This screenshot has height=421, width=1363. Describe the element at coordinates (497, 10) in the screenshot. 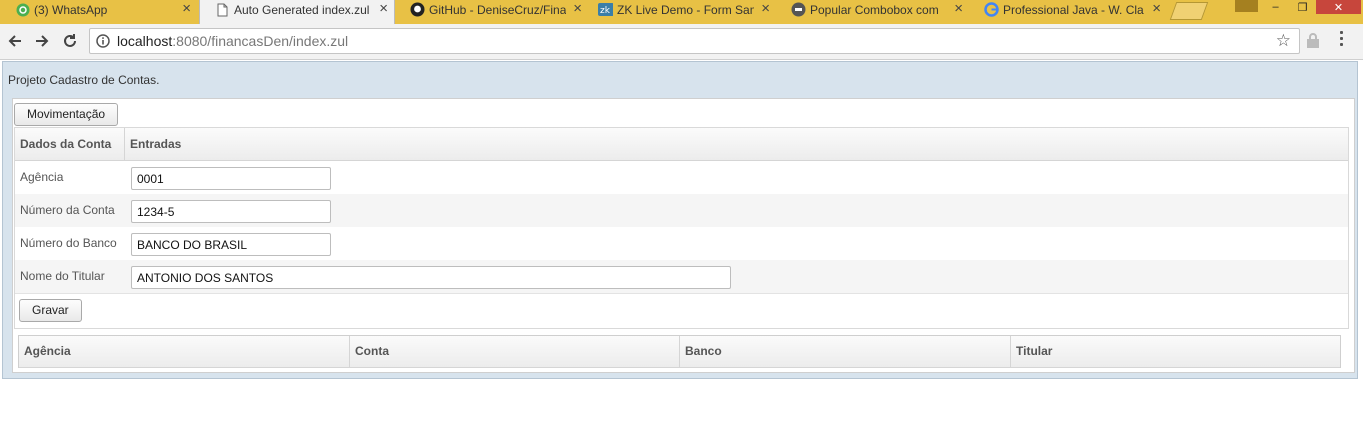

I see `tab-label: GitHub - DeniseCruz/Fina` at that location.